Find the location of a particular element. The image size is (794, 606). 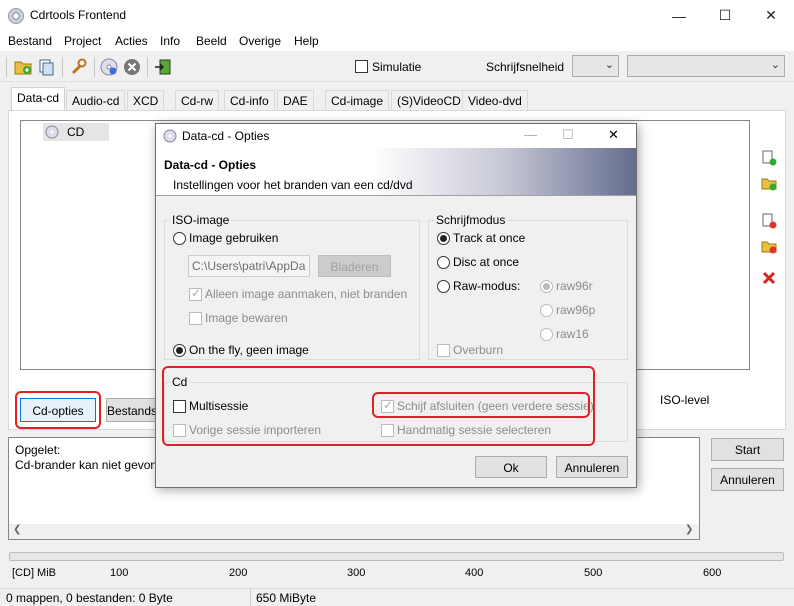

simulatie-checkbox is located at coordinates (361, 66).